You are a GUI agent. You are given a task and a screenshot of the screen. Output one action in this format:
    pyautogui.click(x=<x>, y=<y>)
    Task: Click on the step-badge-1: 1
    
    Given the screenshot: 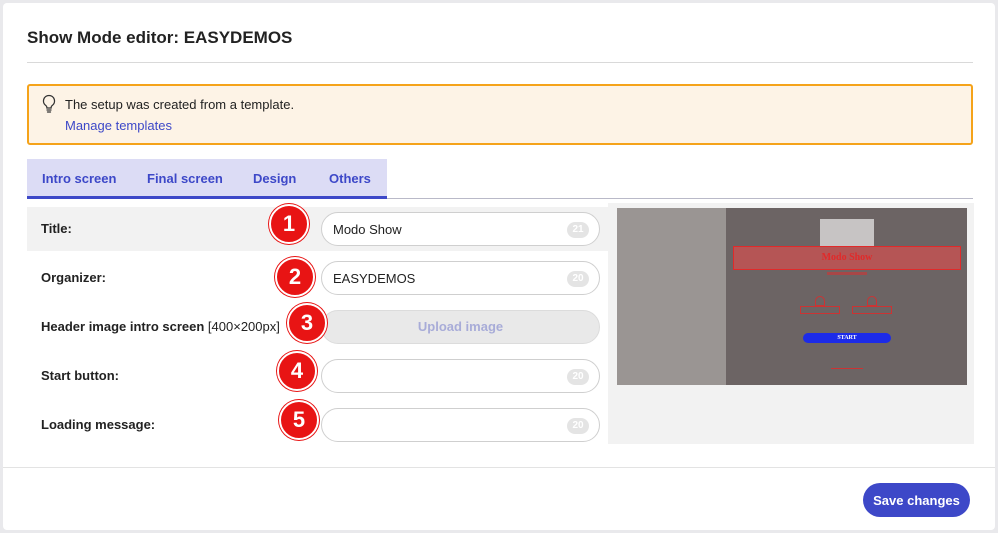 What is the action you would take?
    pyautogui.click(x=289, y=224)
    